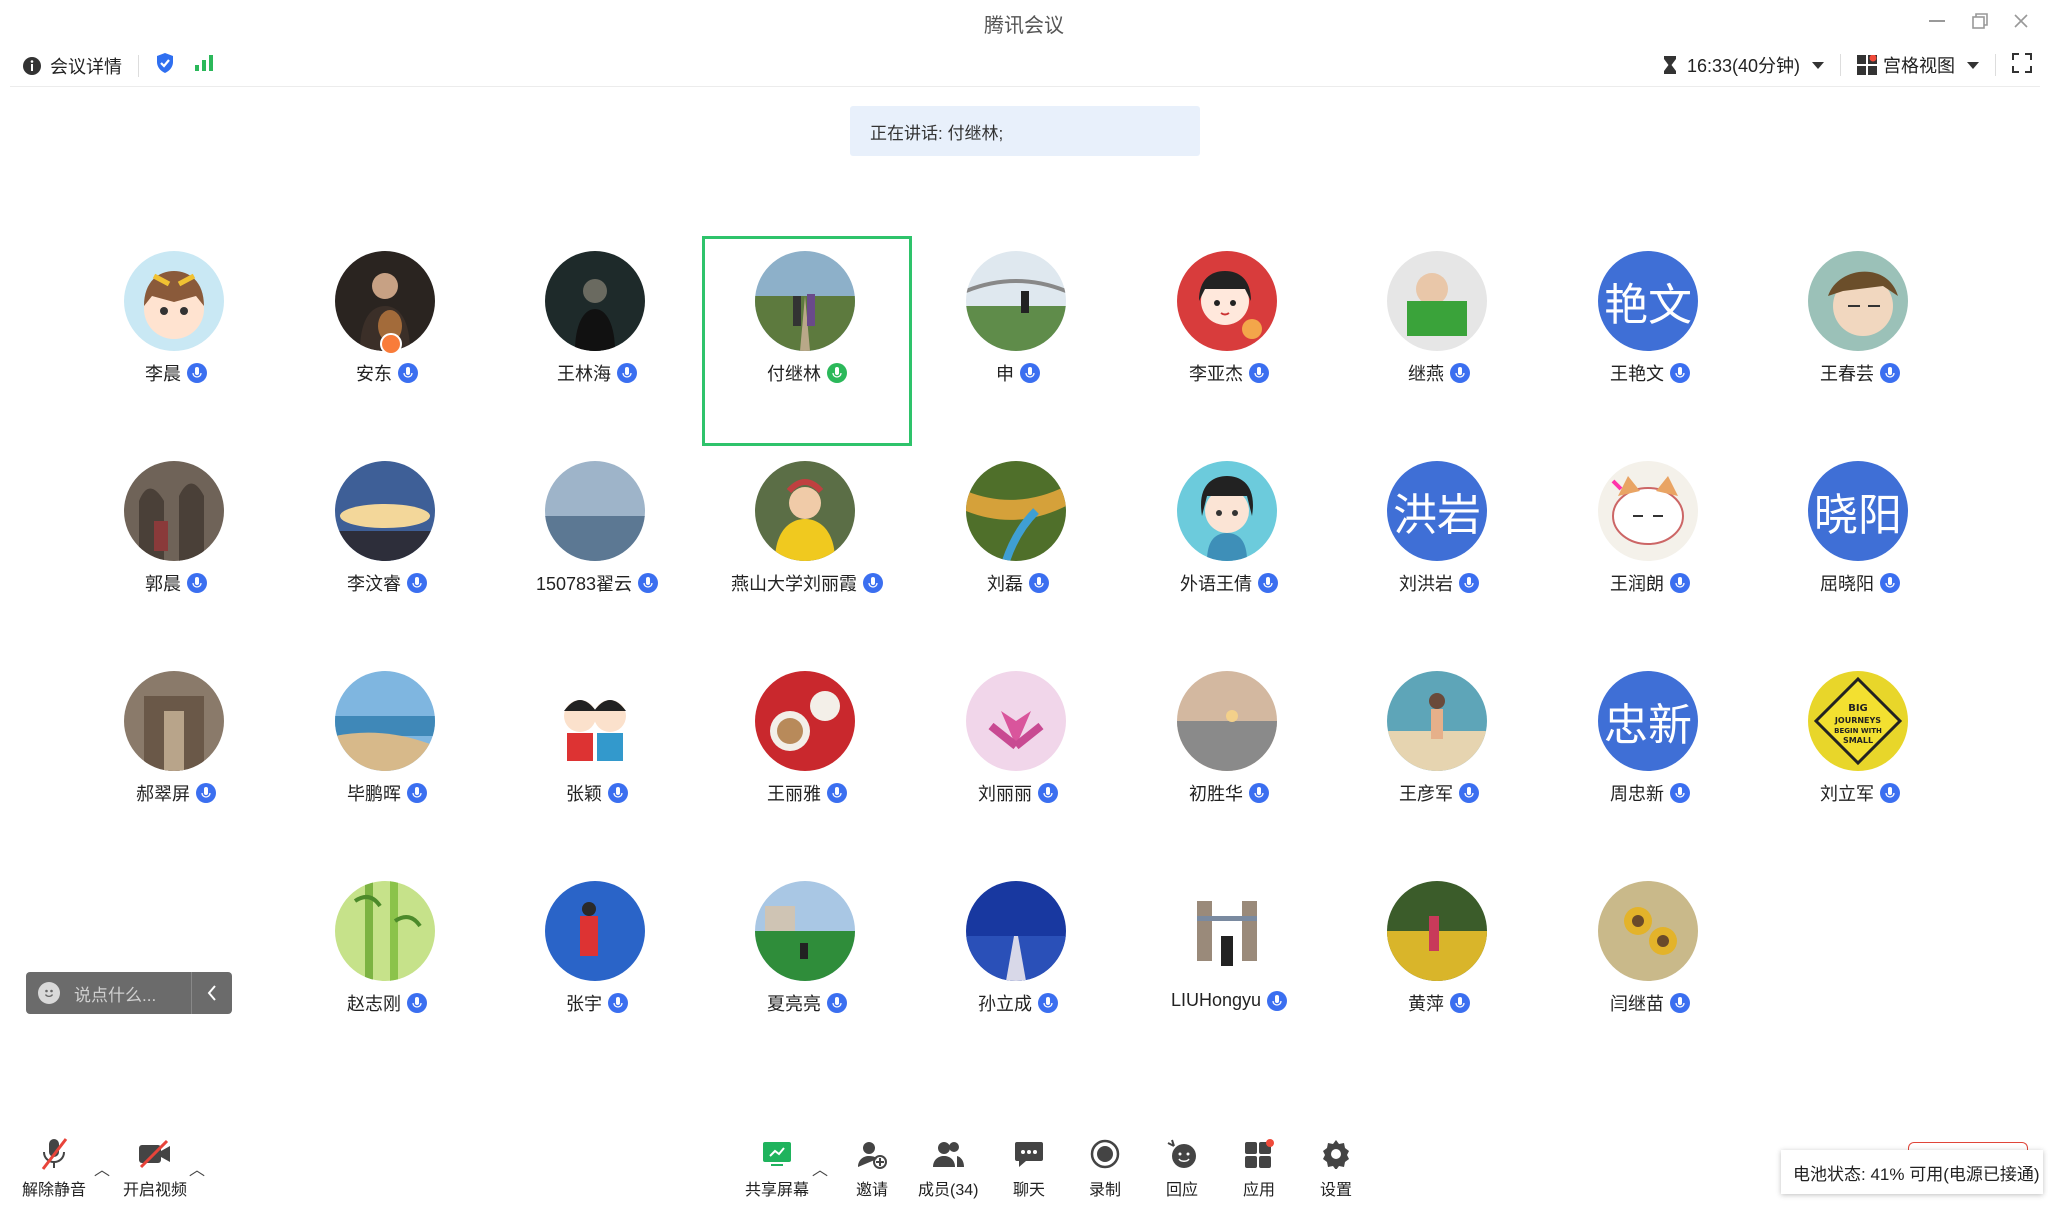  Describe the element at coordinates (872, 1168) in the screenshot. I see `invite-button: 邀请` at that location.